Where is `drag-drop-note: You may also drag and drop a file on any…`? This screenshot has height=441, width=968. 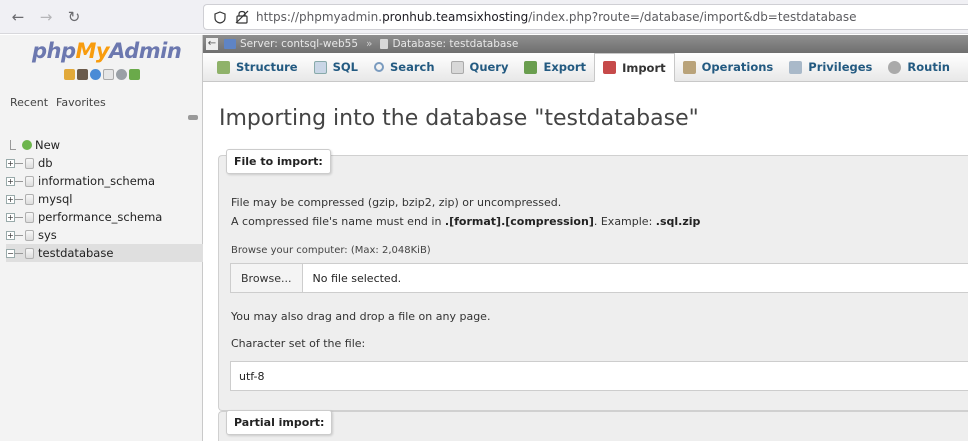
drag-drop-note: You may also drag and drop a file on any… is located at coordinates (361, 316).